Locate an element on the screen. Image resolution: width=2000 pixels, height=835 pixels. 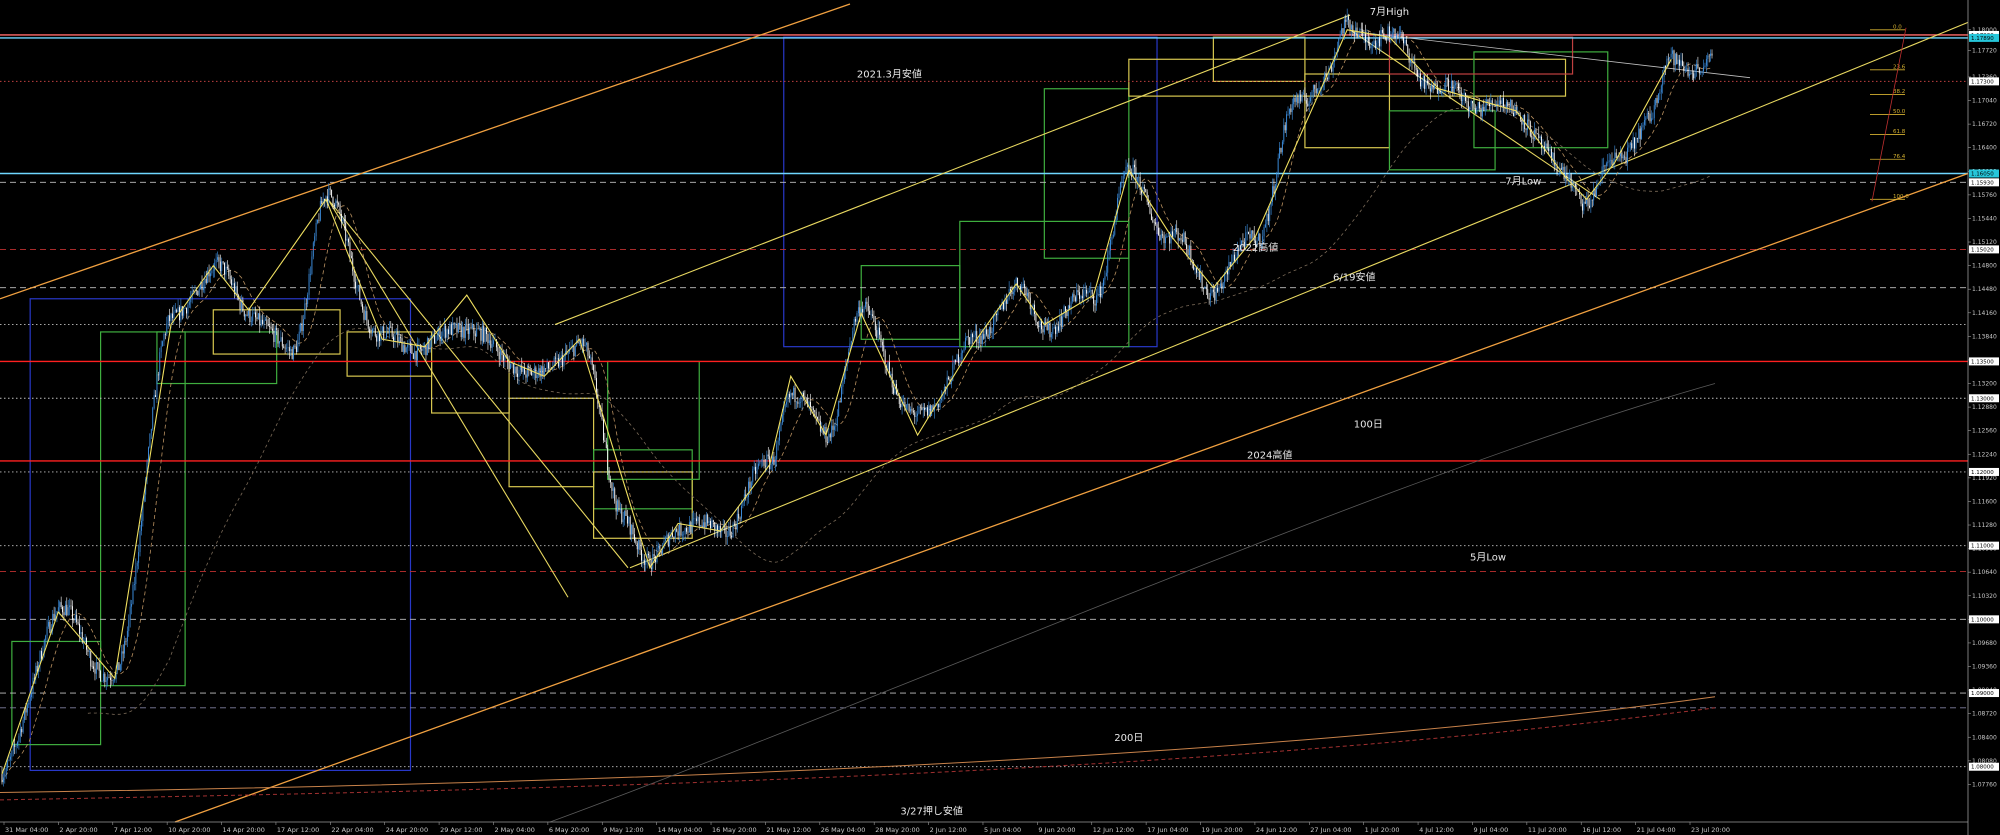
time-tick-label: 4 Jul 12:00 is located at coordinates (1436, 830).